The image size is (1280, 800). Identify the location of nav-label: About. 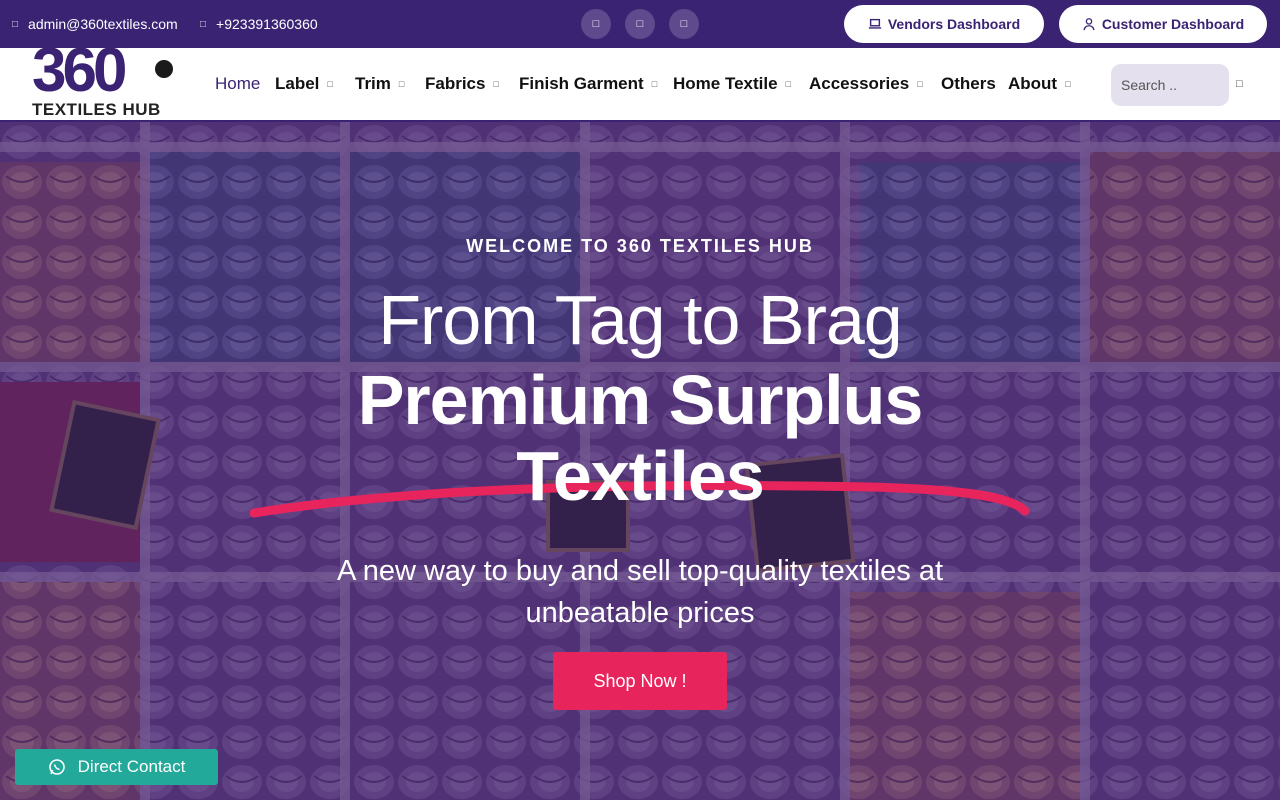
(1033, 83).